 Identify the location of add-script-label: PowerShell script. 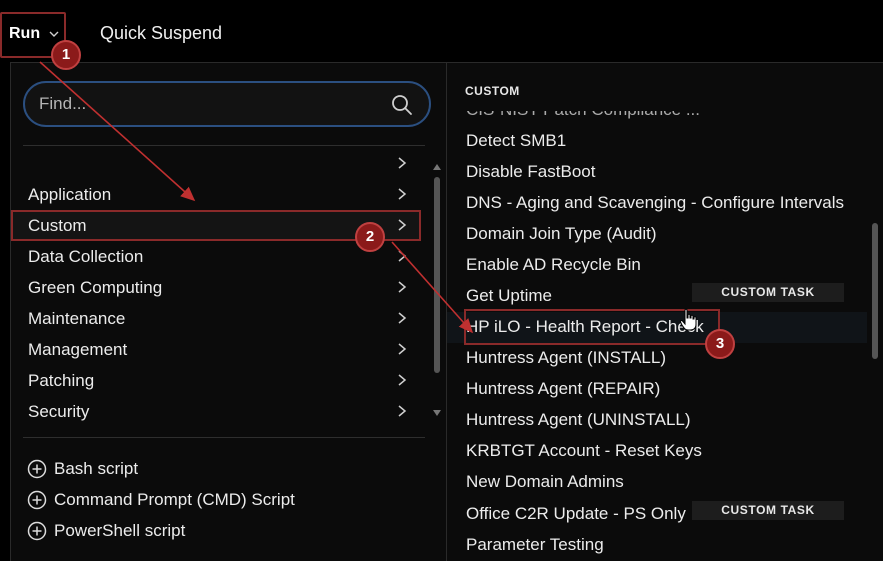
(120, 530).